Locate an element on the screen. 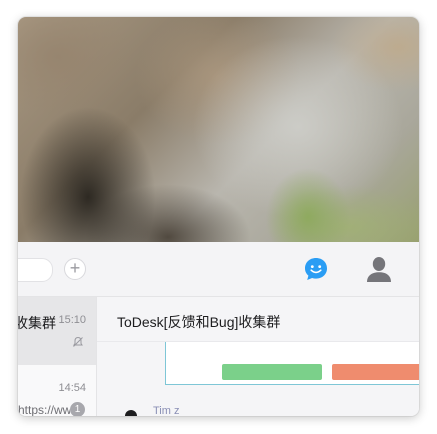 The width and height of the screenshot is (437, 434). avatar is located at coordinates (131, 413).